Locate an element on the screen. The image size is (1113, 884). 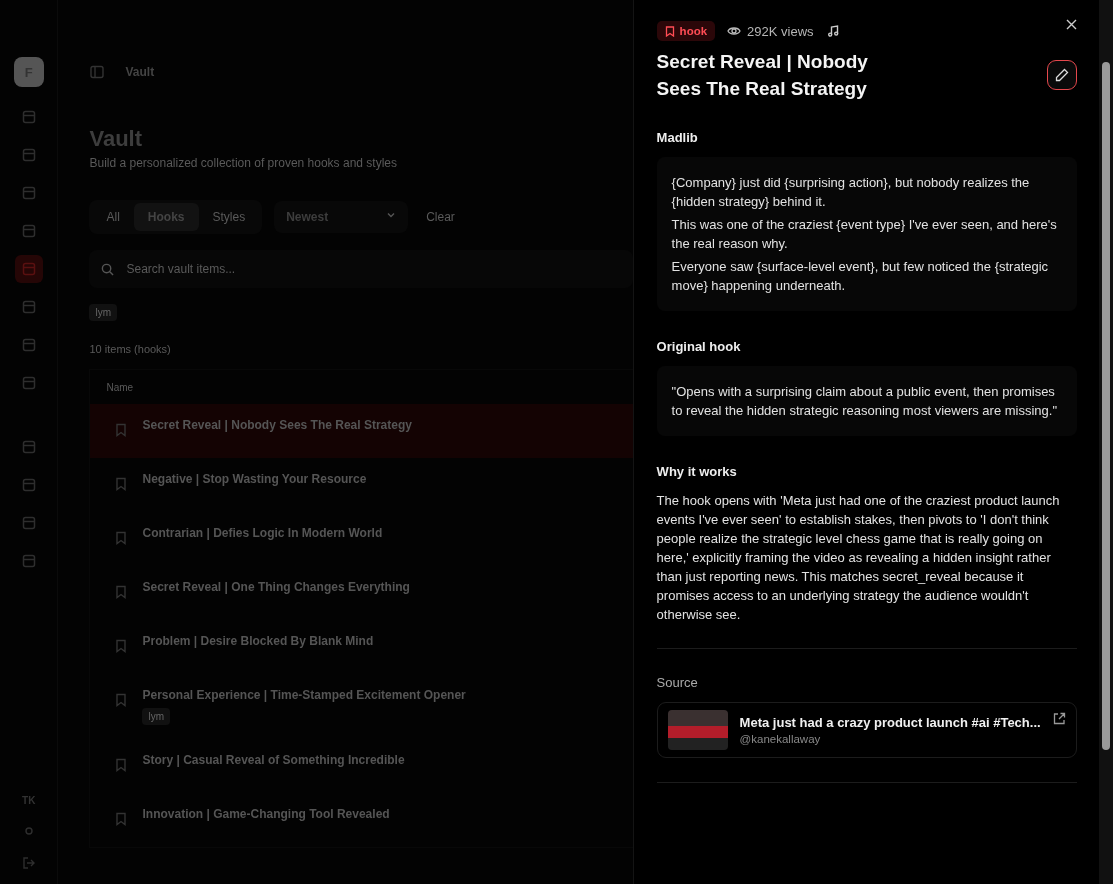
filter-tab: Styles is located at coordinates (229, 217).